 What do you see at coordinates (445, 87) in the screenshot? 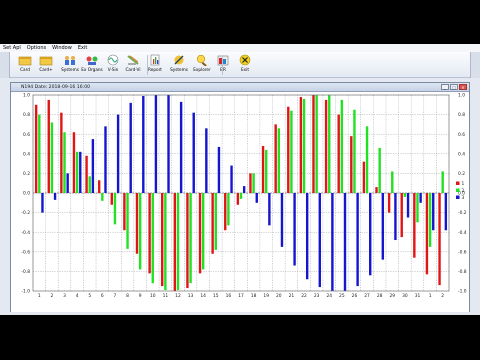
I see `minimize-button: _` at bounding box center [445, 87].